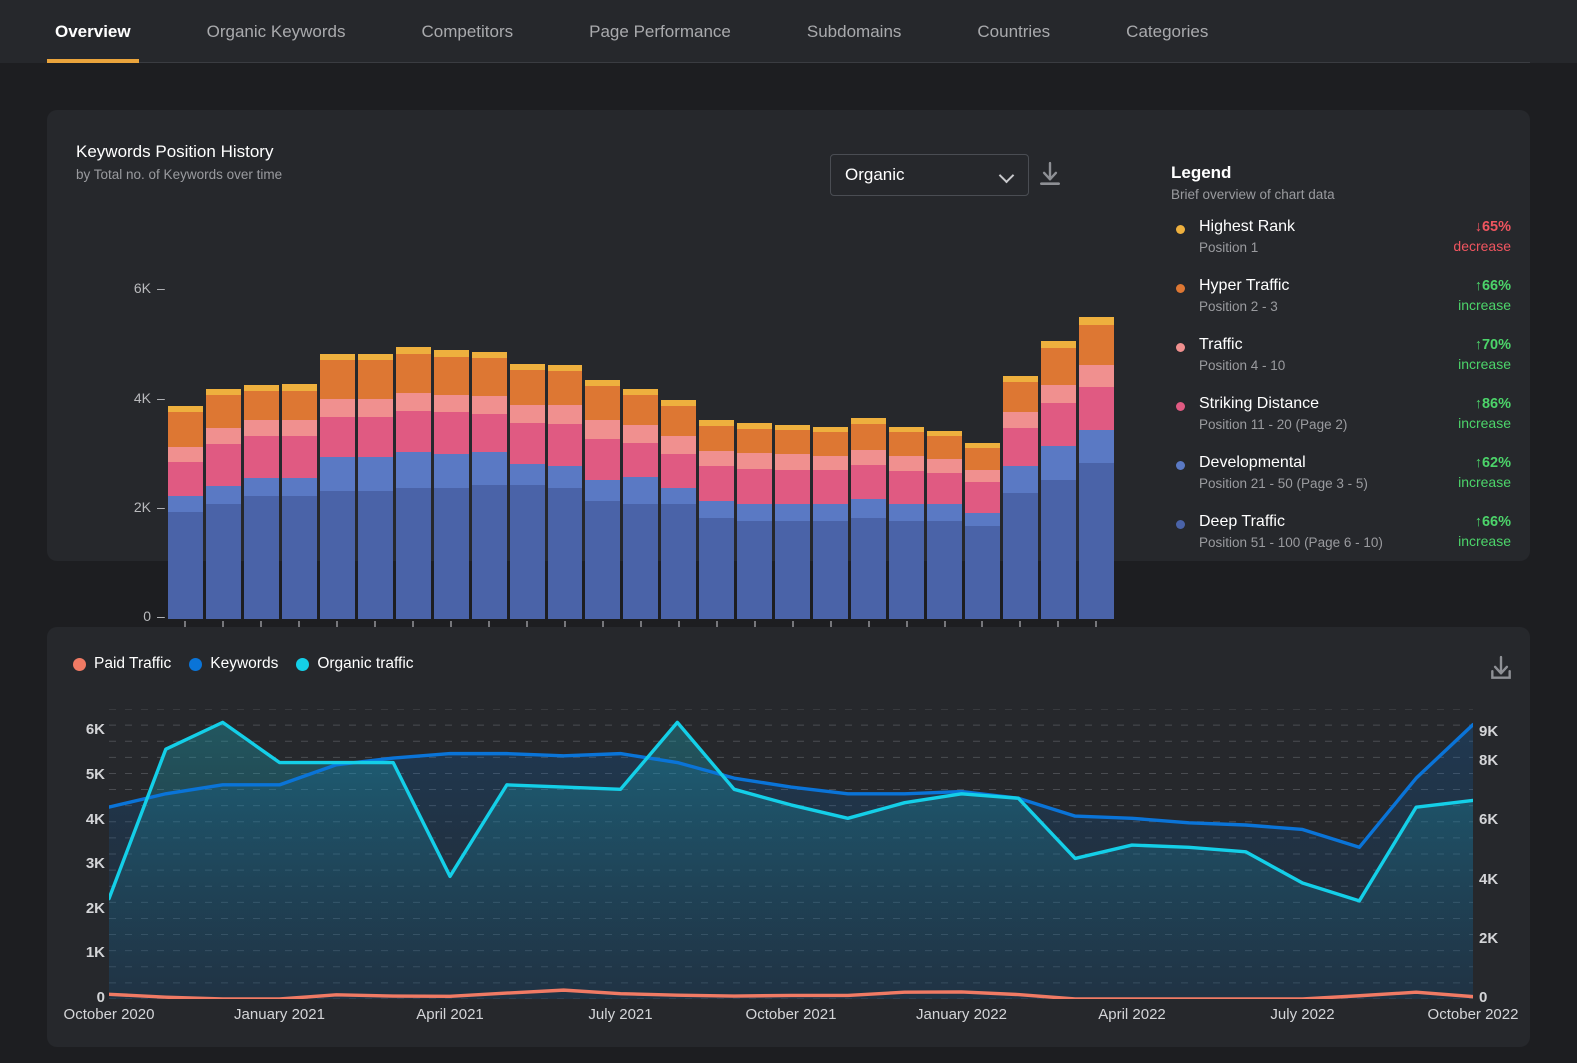 The width and height of the screenshot is (1577, 1063). Describe the element at coordinates (1253, 194) in the screenshot. I see `legend-subtitle: Brief overview of chart data` at that location.